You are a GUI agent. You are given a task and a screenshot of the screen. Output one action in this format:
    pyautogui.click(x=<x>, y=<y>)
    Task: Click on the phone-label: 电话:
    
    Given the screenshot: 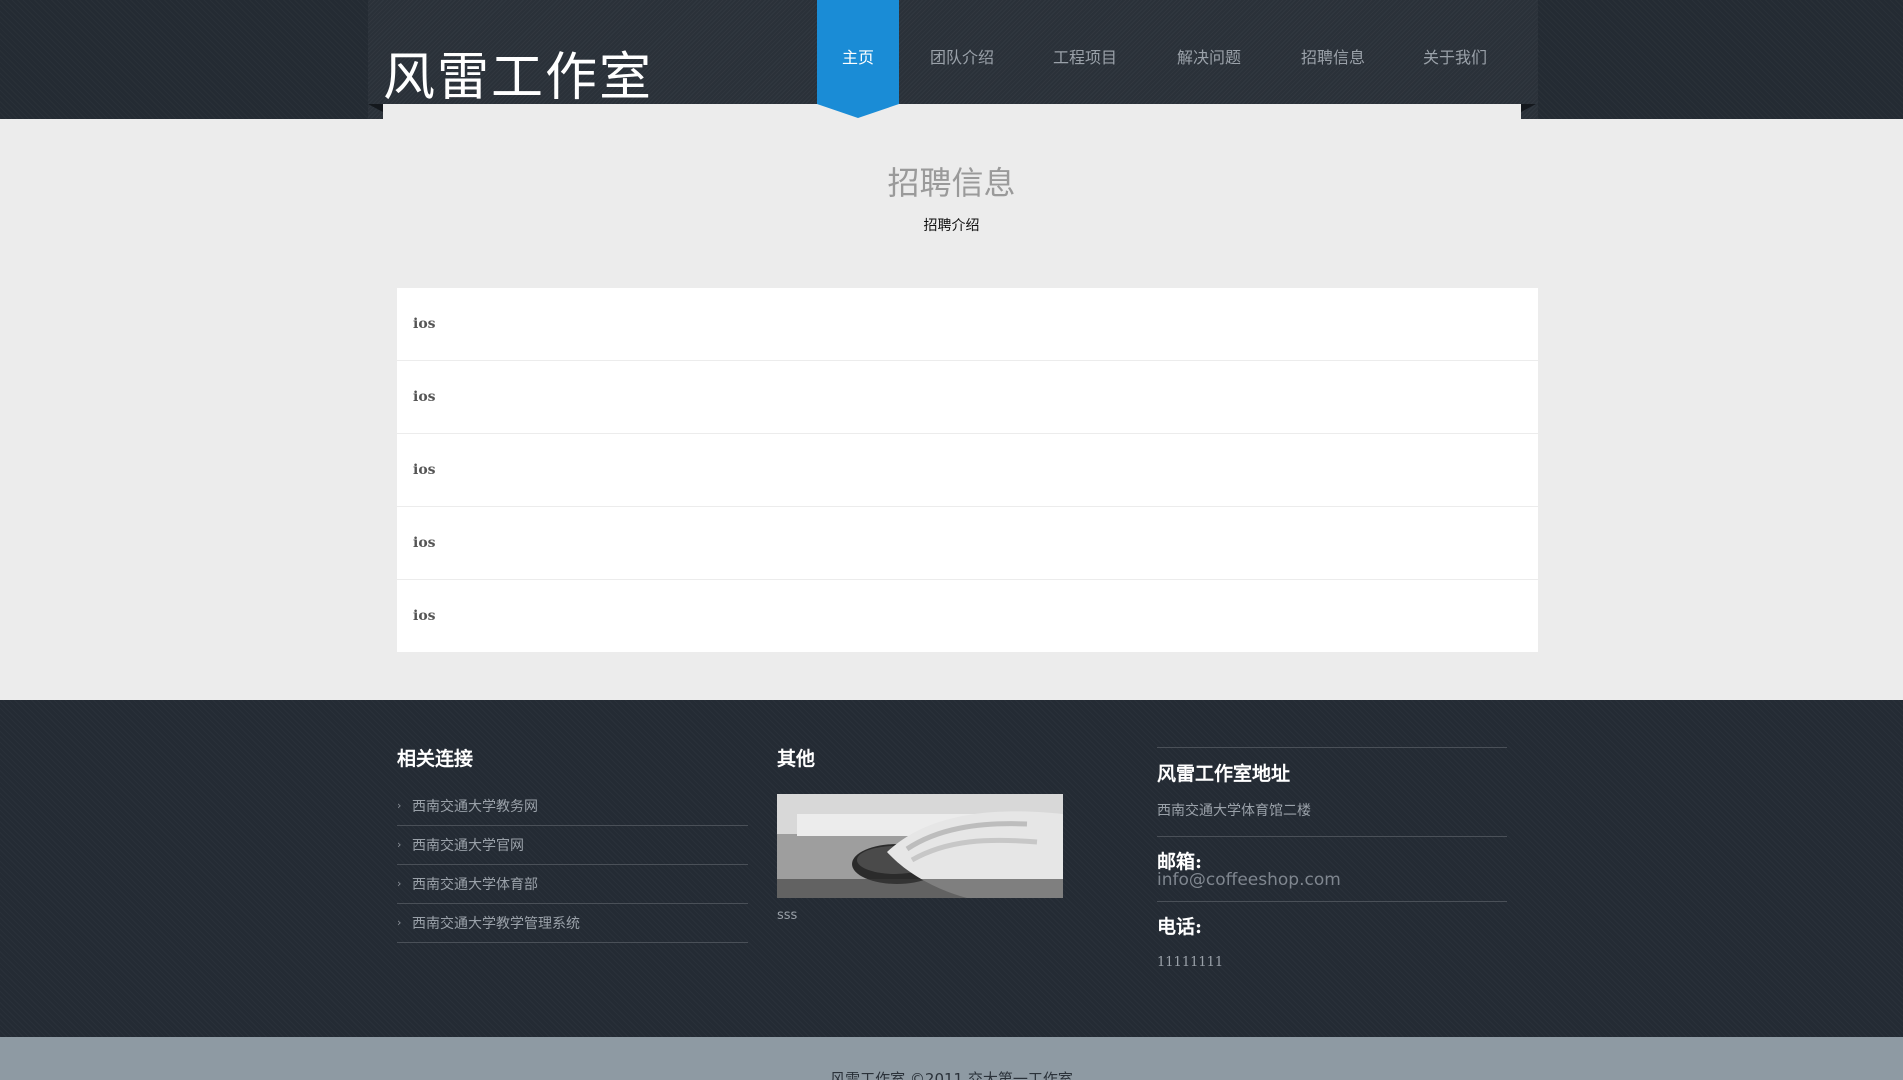 What is the action you would take?
    pyautogui.click(x=1180, y=927)
    